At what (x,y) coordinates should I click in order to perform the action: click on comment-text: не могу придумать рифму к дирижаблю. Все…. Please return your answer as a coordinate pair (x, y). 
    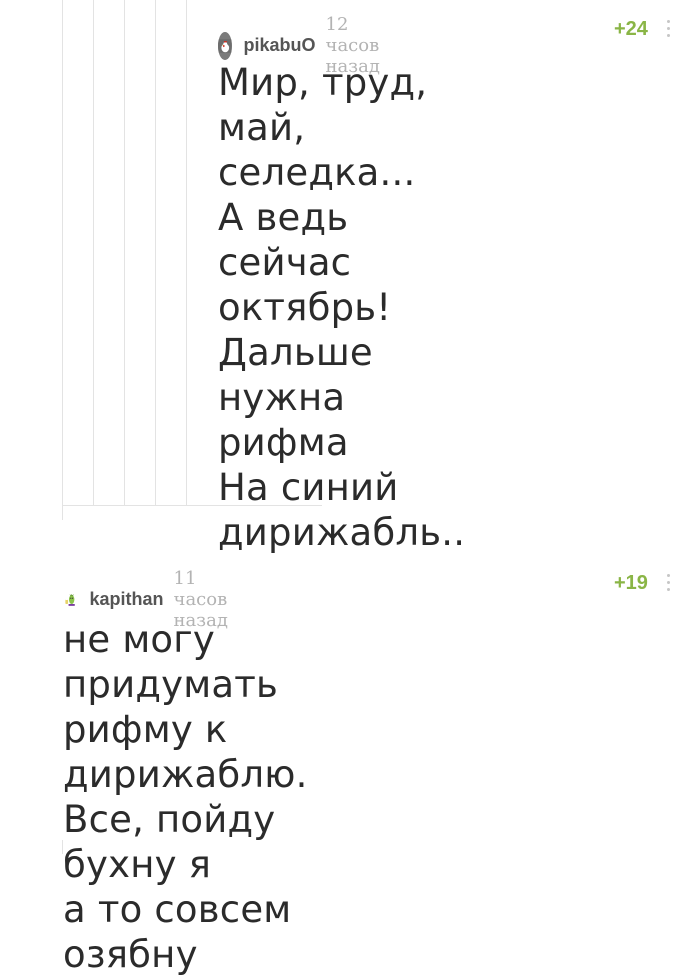
    Looking at the image, I should click on (185, 797).